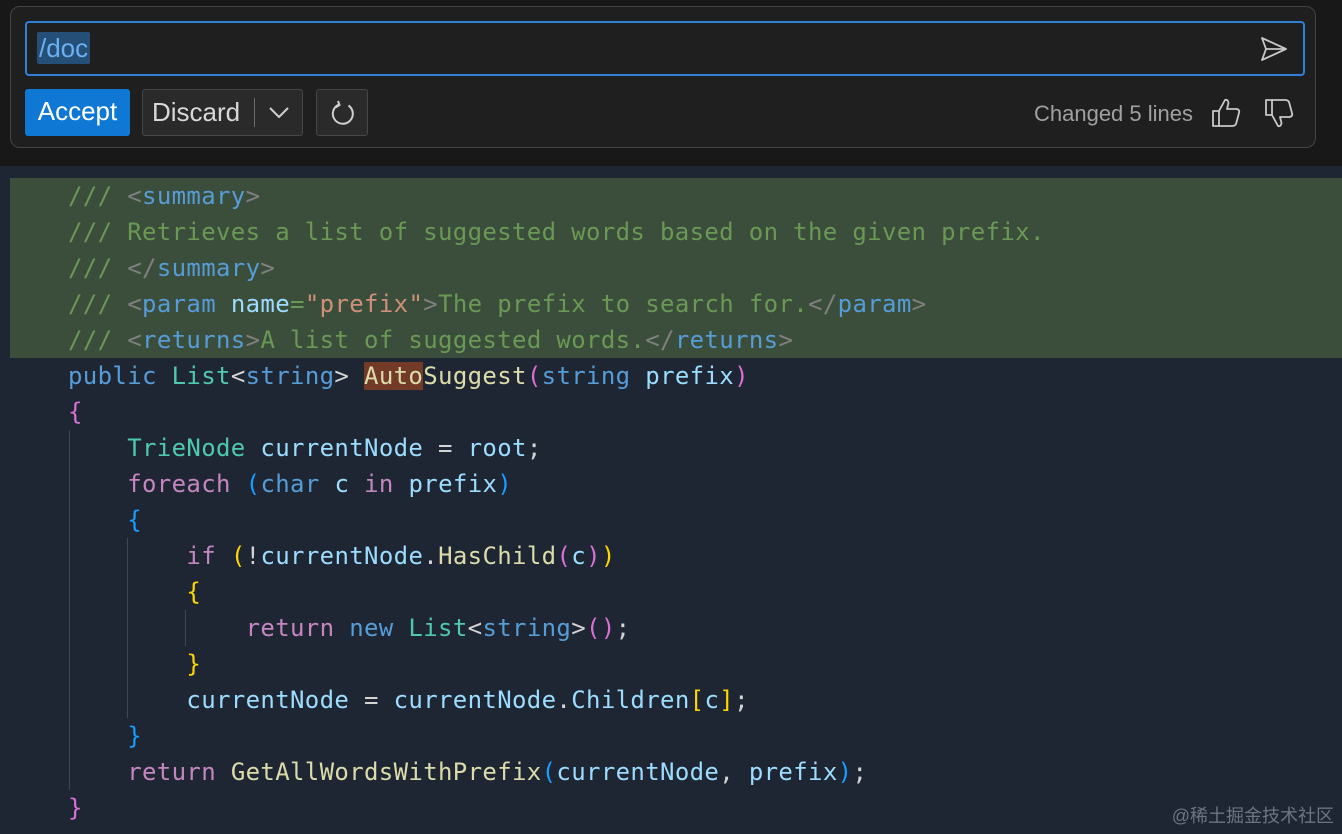  I want to click on refresh-icon, so click(343, 114).